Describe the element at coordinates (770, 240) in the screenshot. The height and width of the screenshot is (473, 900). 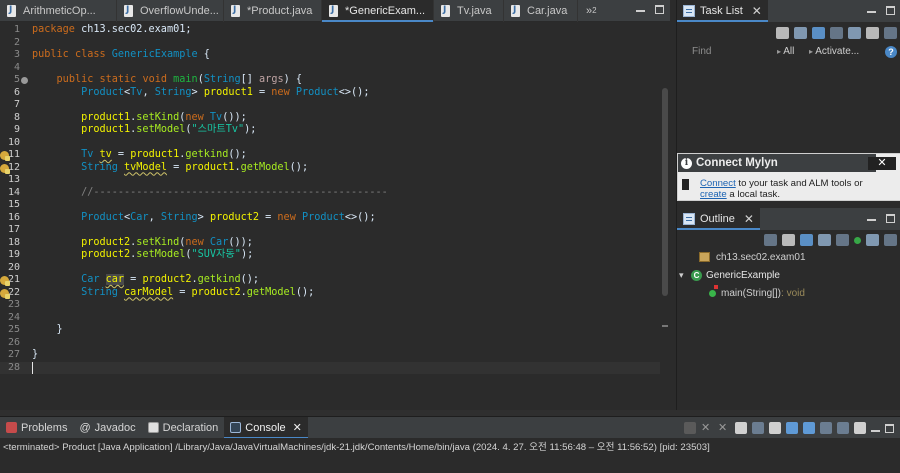
I see `hide-fields-icon` at that location.